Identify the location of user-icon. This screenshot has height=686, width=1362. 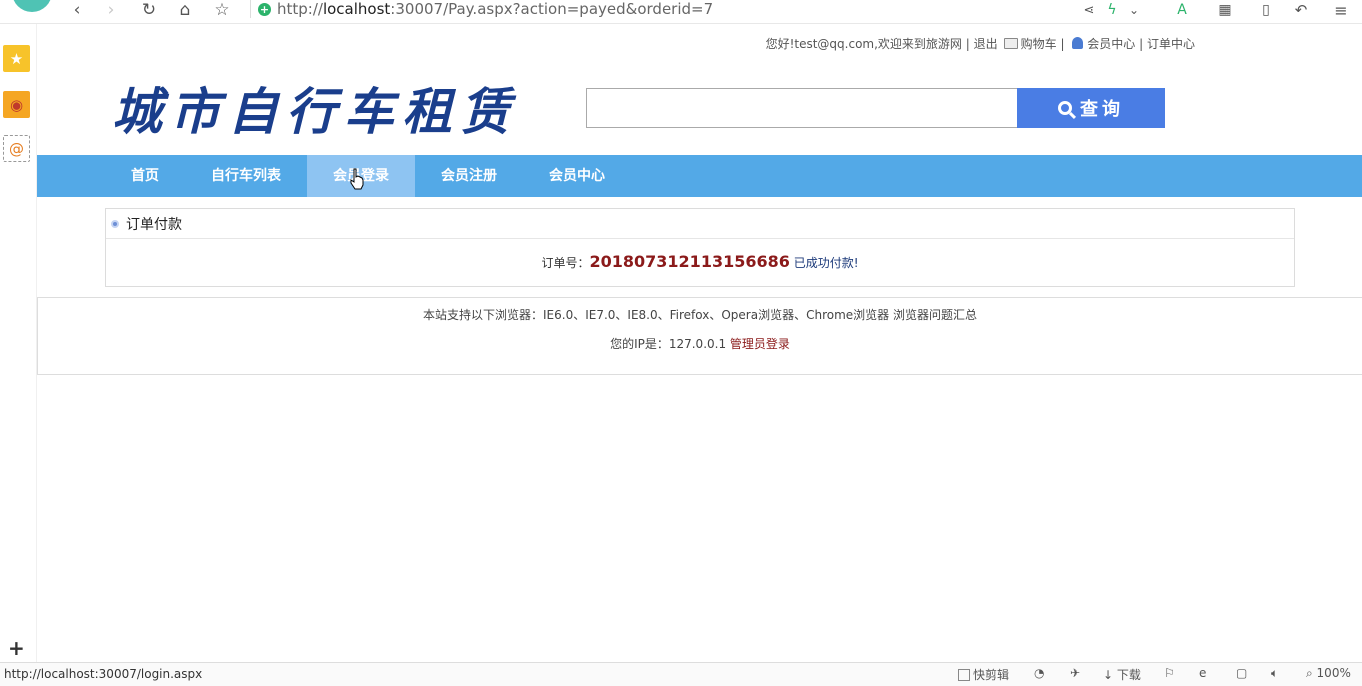
(1078, 43).